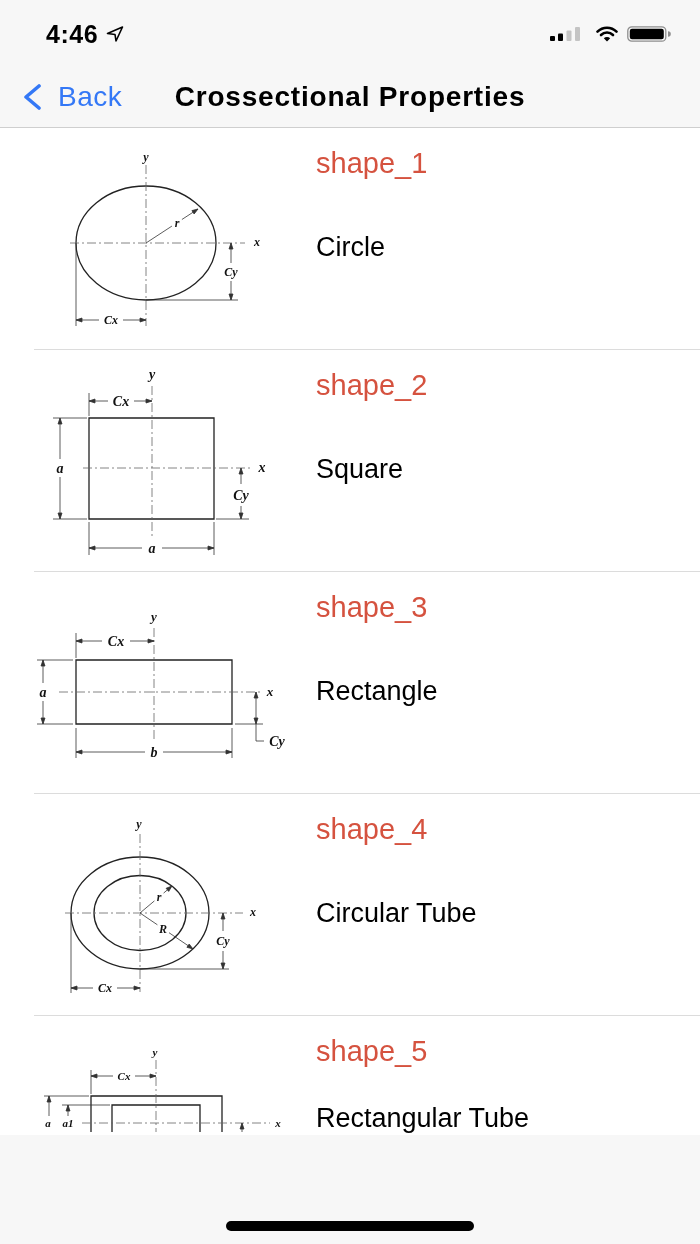 Image resolution: width=700 pixels, height=1244 pixels. Describe the element at coordinates (649, 34) in the screenshot. I see `battery-icon` at that location.